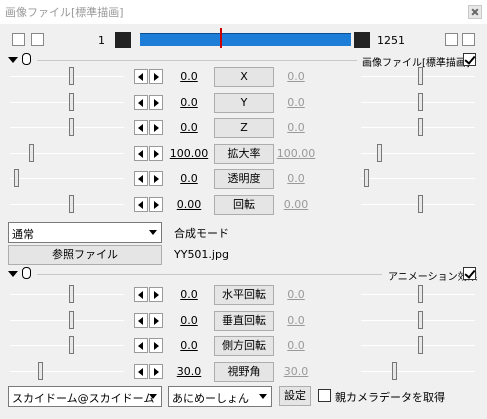  What do you see at coordinates (123, 40) in the screenshot?
I see `prev-keyframe-icon` at bounding box center [123, 40].